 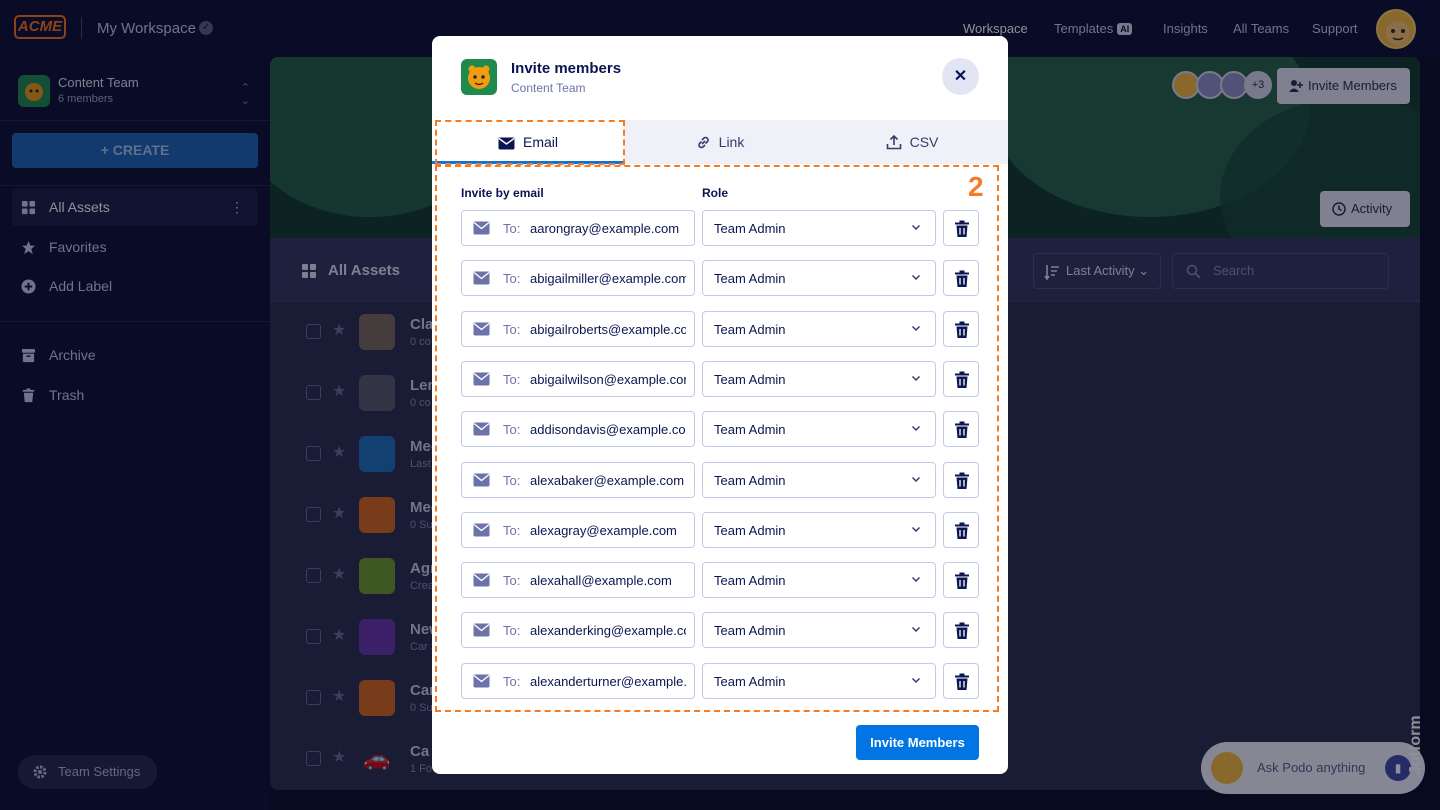 What do you see at coordinates (608, 379) in the screenshot?
I see `email-value: abigailwilson@example.cor` at bounding box center [608, 379].